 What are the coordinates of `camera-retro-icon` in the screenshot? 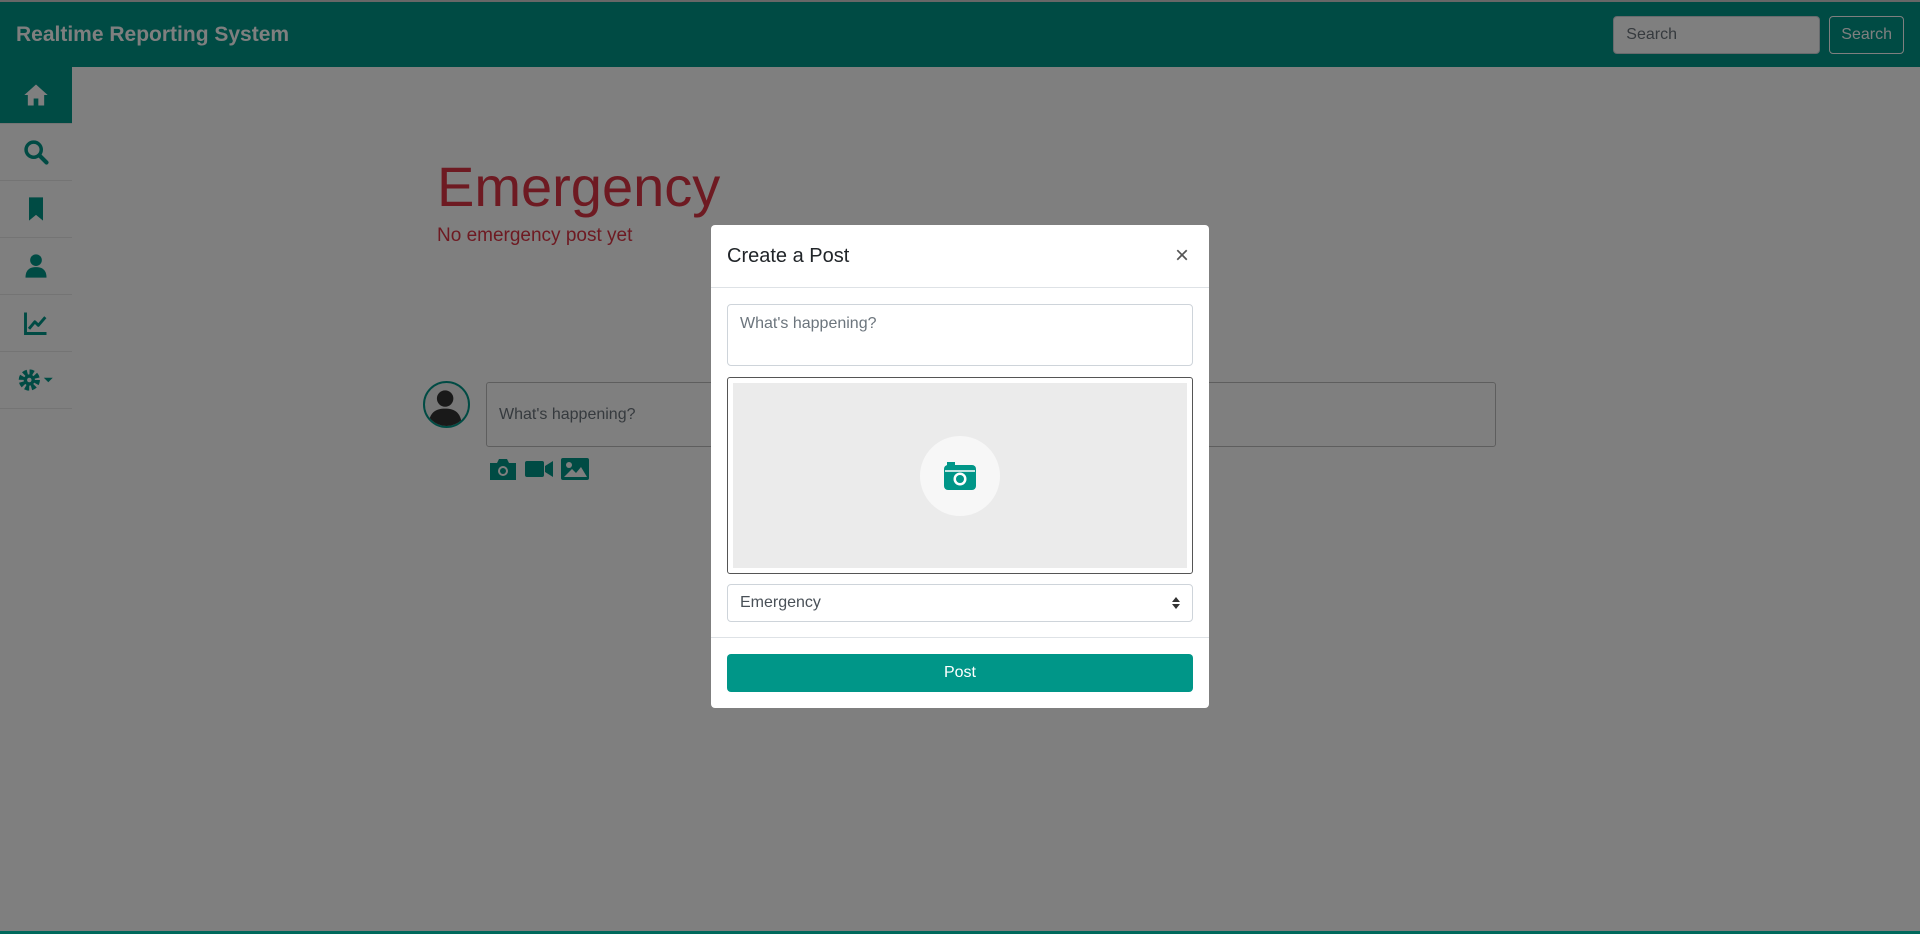 It's located at (960, 475).